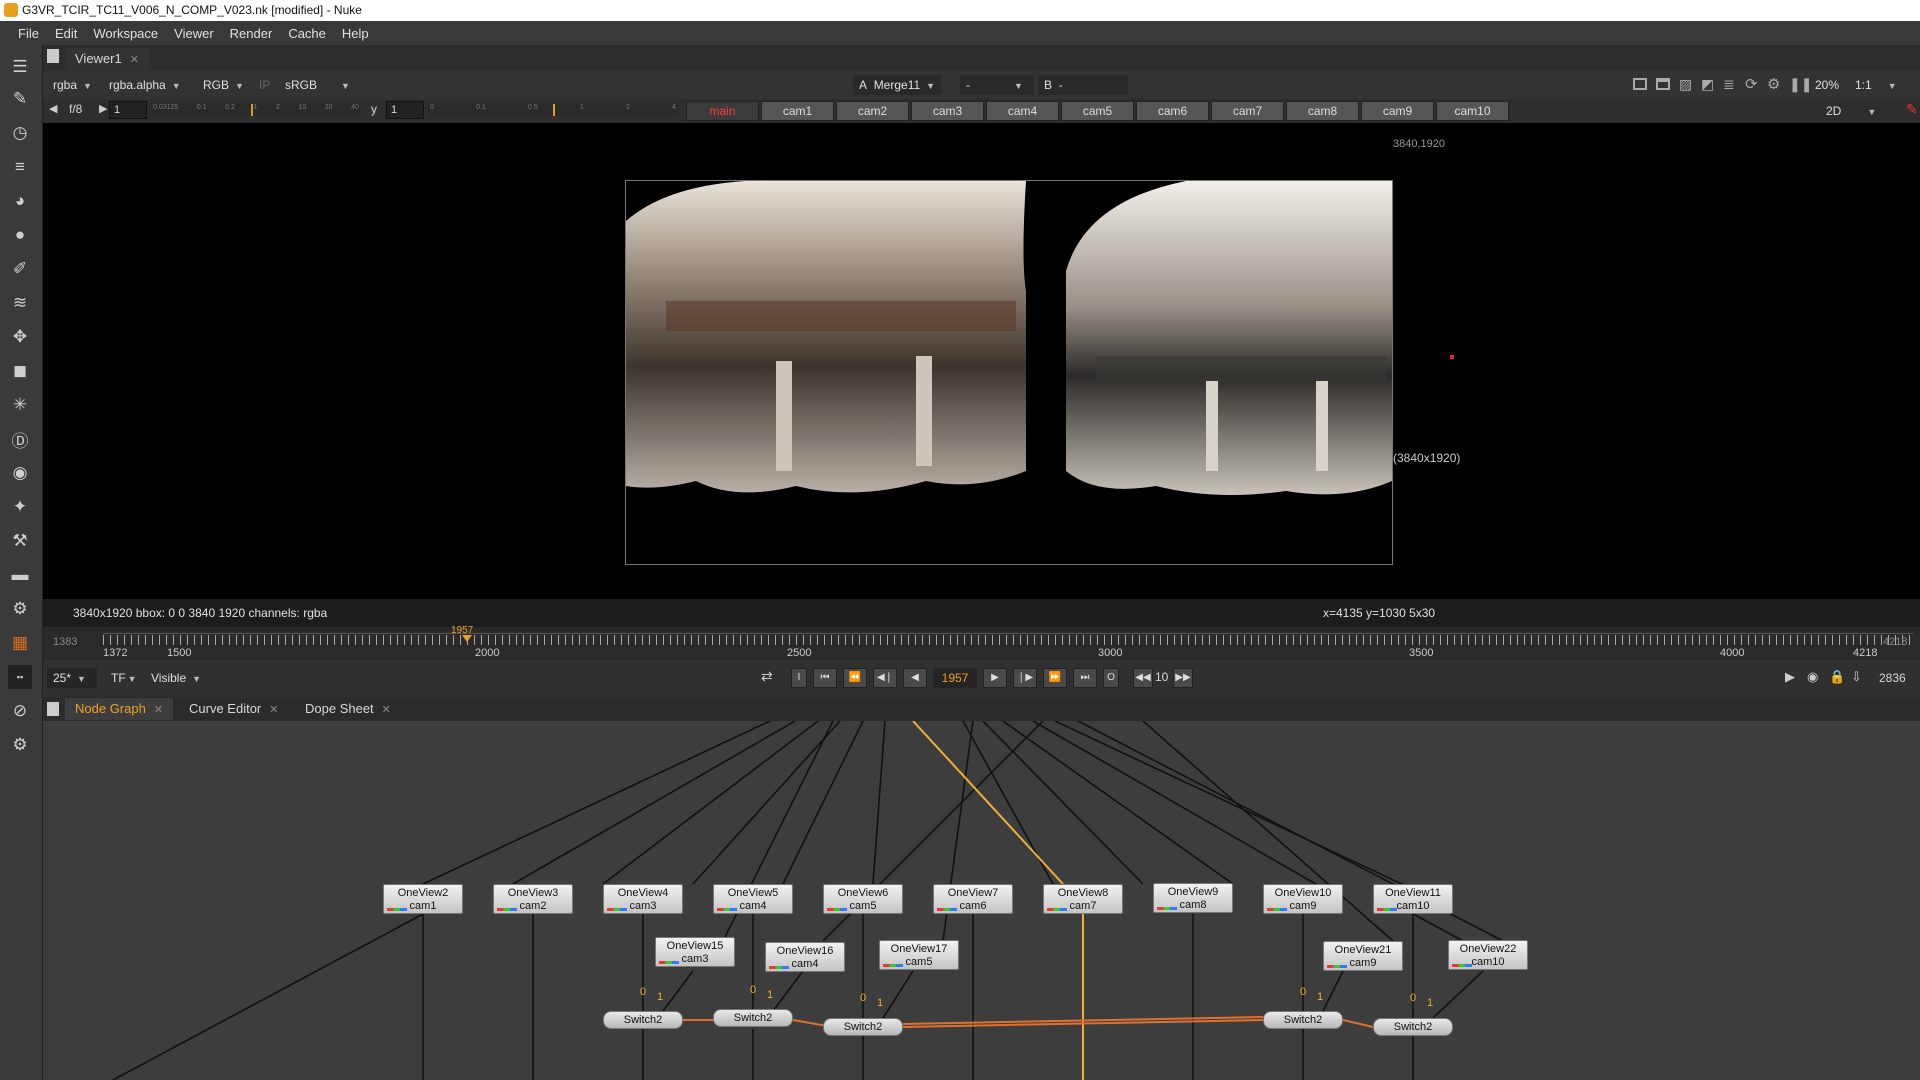 The image size is (1920, 1080). What do you see at coordinates (20, 405) in the screenshot?
I see `particles-icon: ✳` at bounding box center [20, 405].